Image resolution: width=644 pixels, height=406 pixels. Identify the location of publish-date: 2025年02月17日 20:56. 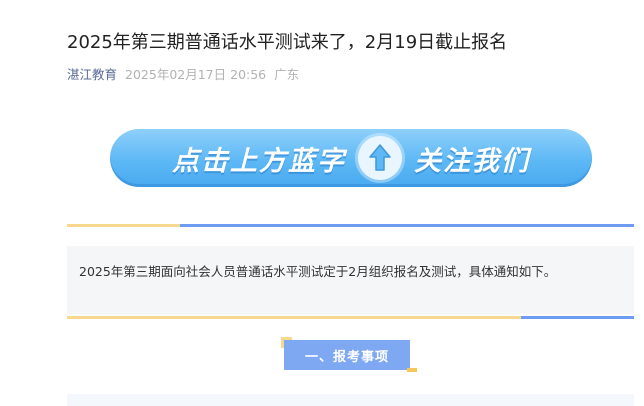
(196, 74).